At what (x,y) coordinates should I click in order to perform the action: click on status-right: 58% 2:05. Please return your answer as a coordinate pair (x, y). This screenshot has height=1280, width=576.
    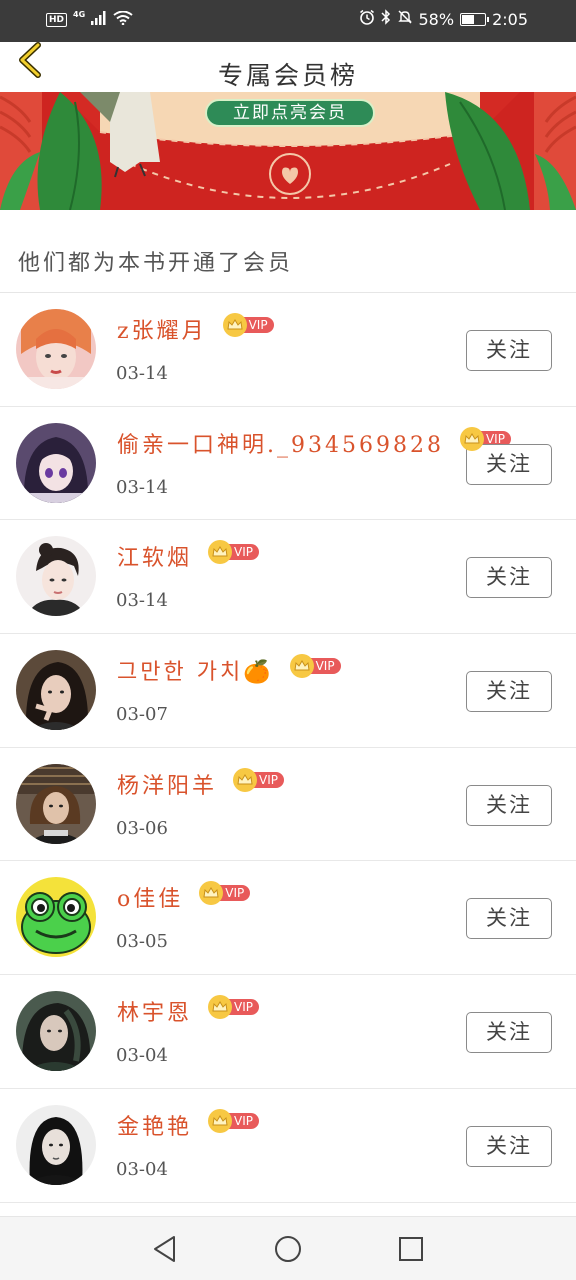
    Looking at the image, I should click on (443, 19).